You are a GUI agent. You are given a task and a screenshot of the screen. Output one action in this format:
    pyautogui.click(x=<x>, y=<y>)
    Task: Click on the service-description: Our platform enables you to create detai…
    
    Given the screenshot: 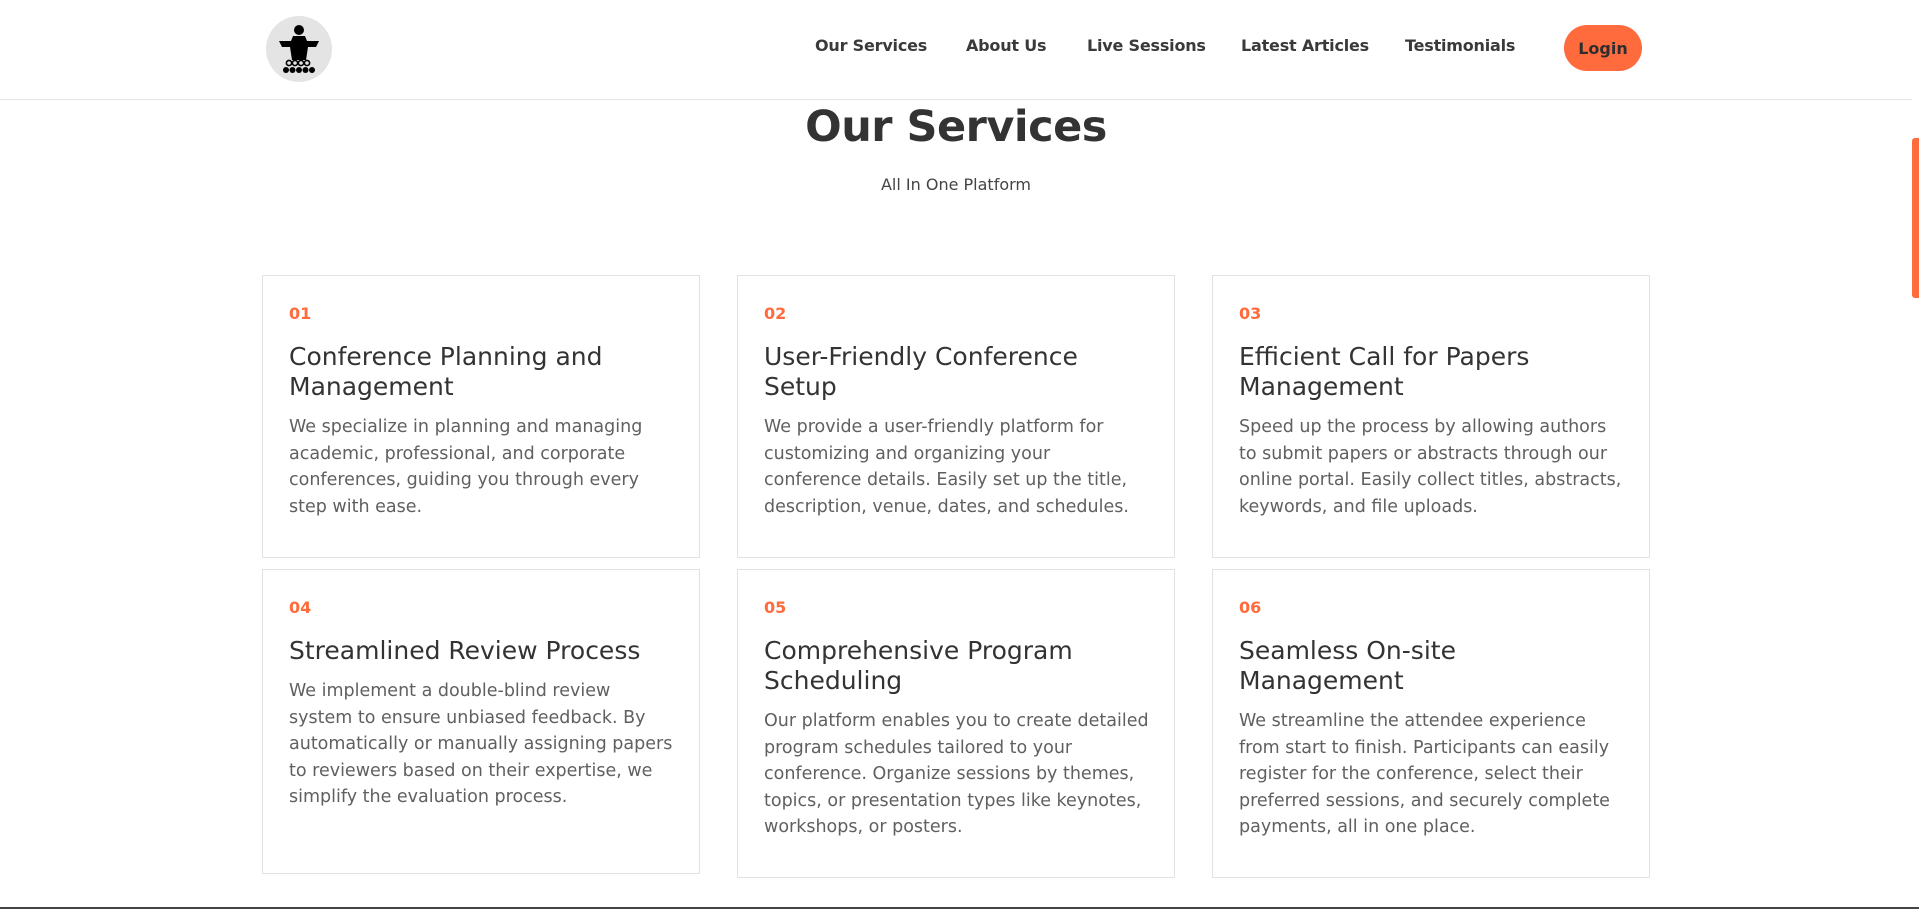 What is the action you would take?
    pyautogui.click(x=956, y=774)
    